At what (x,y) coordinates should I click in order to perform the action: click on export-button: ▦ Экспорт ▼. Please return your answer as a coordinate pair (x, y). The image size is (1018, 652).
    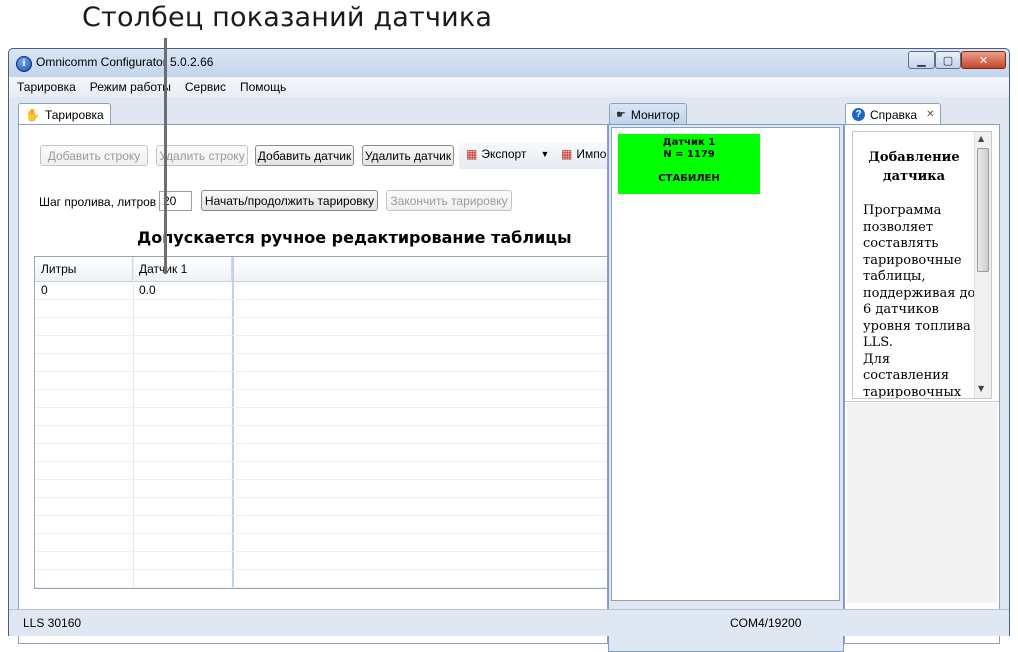
    Looking at the image, I should click on (507, 154).